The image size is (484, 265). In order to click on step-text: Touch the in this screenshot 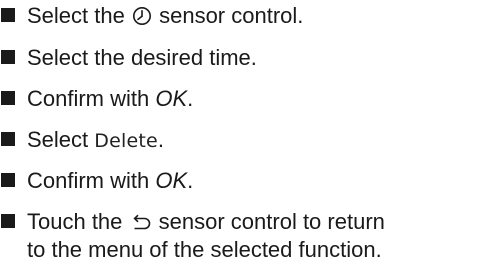, I will do `click(75, 221)`.